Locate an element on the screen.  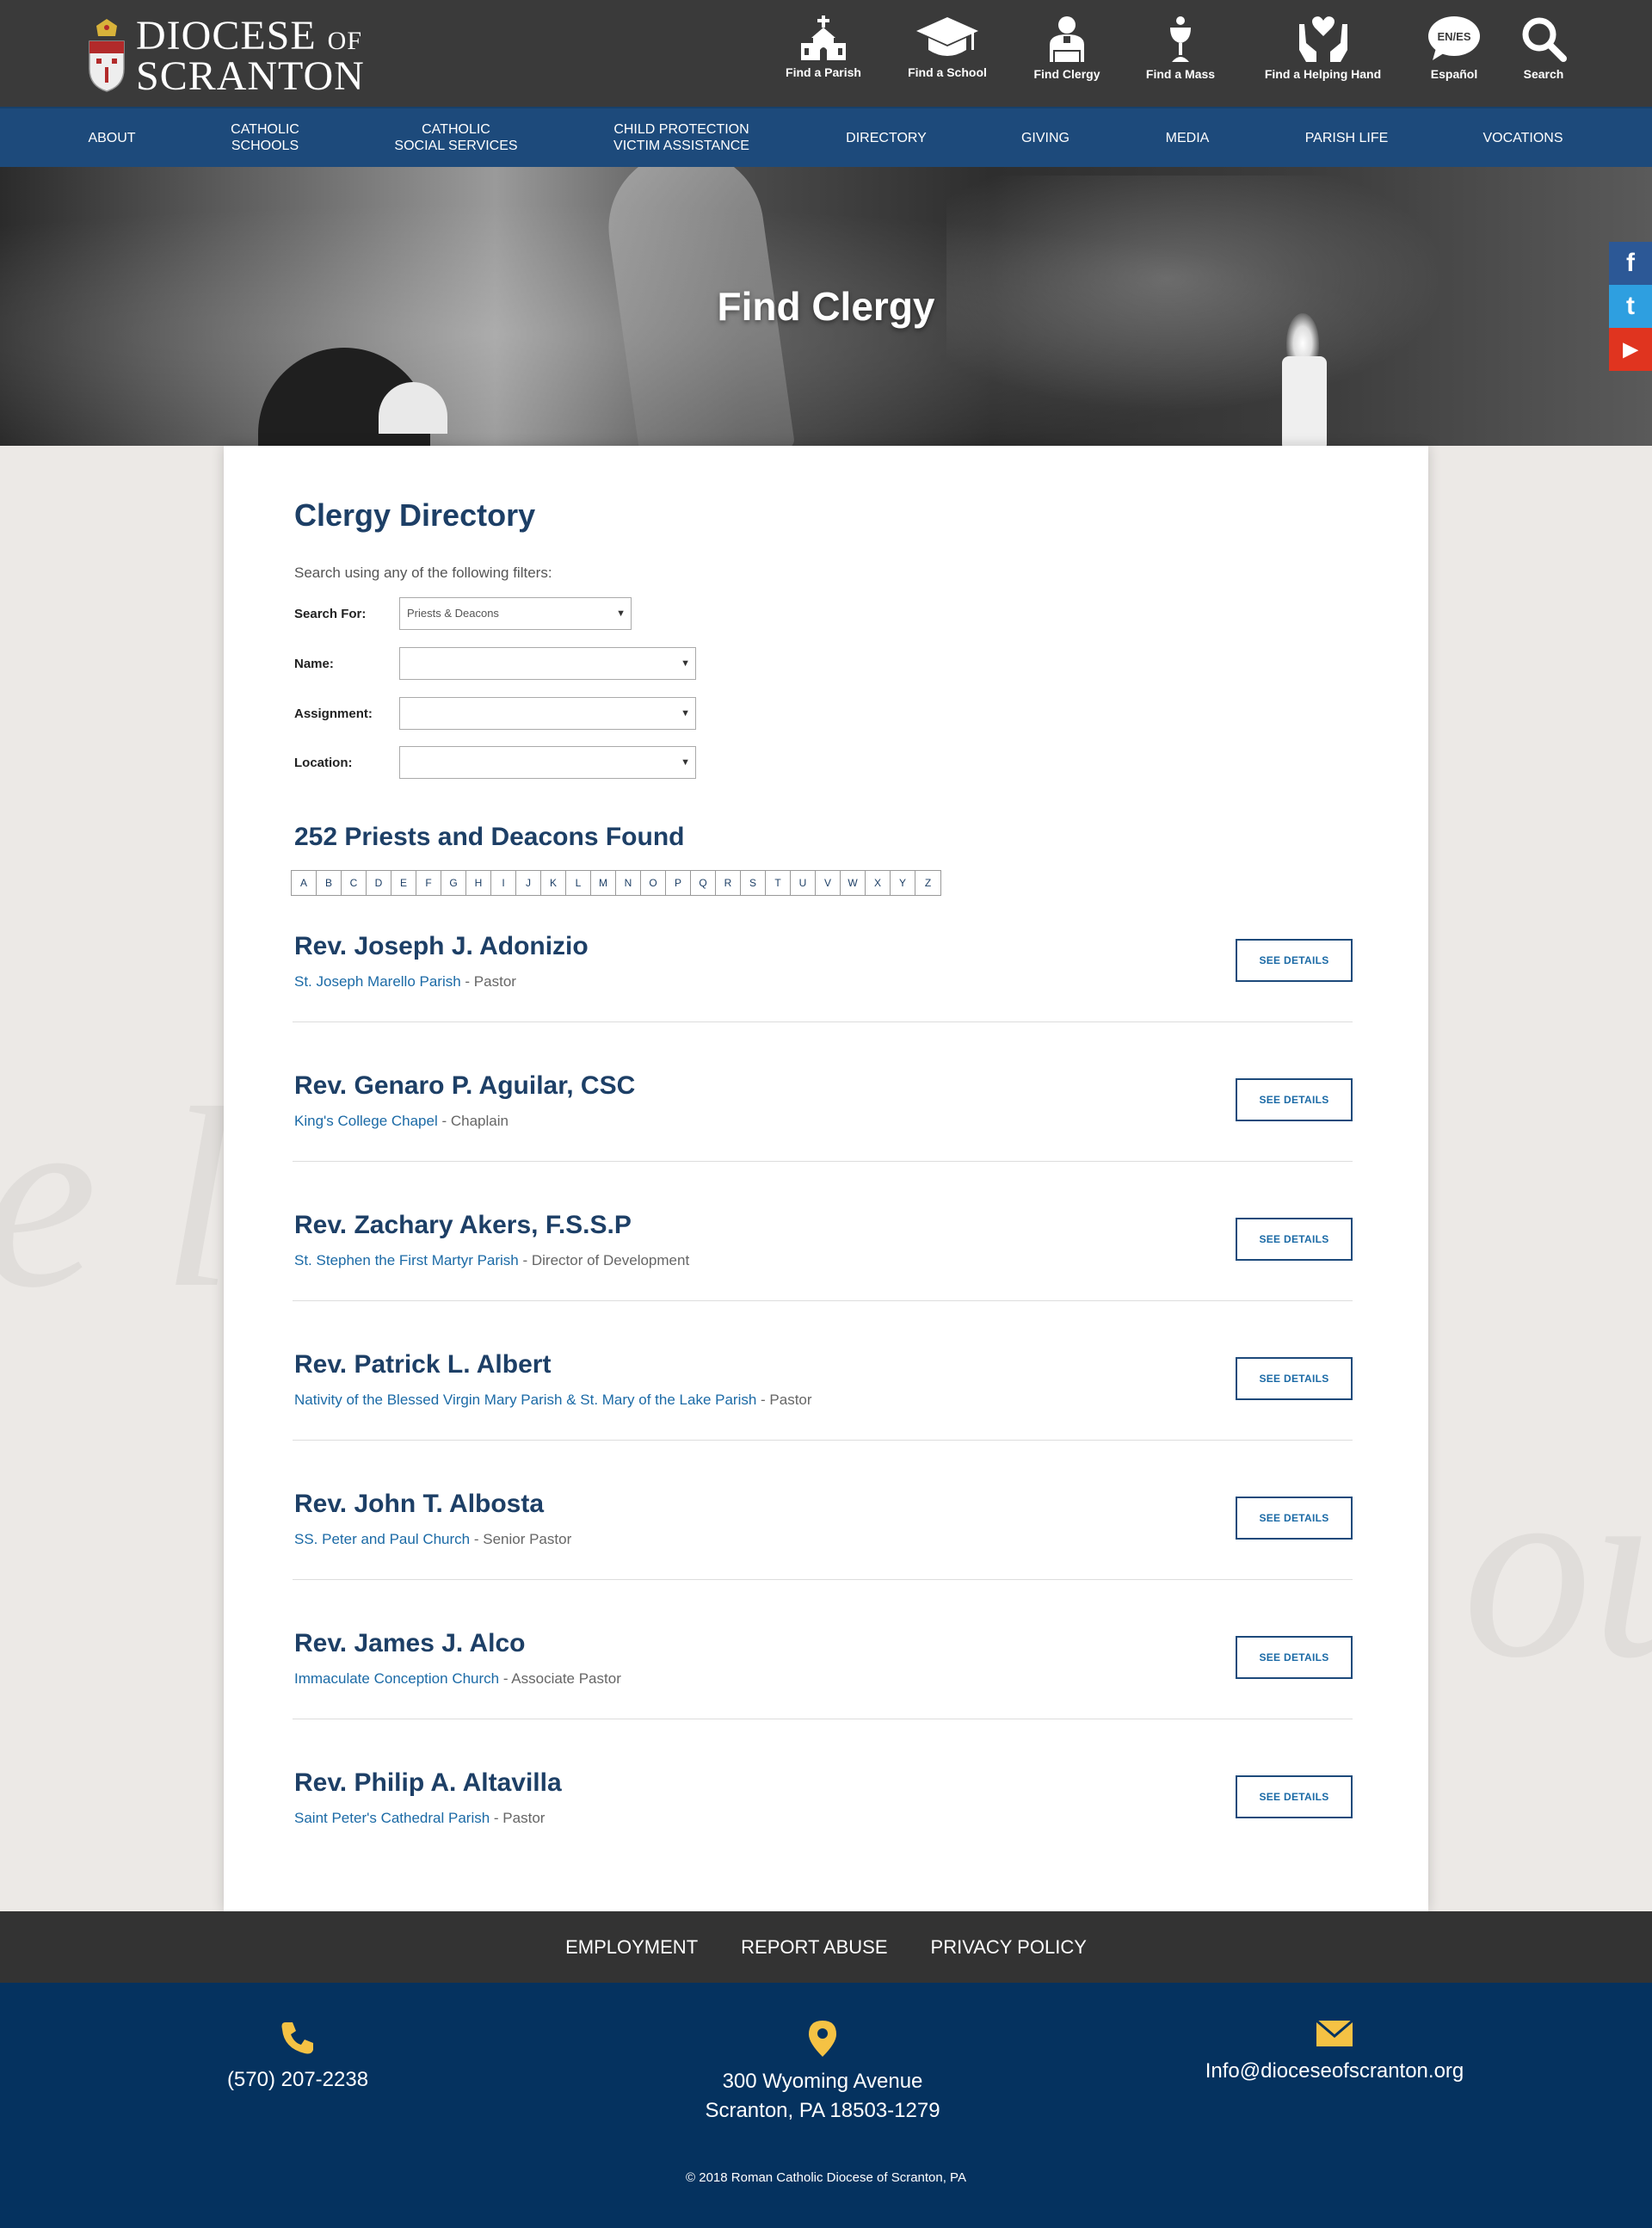
letter-l: L is located at coordinates (578, 883).